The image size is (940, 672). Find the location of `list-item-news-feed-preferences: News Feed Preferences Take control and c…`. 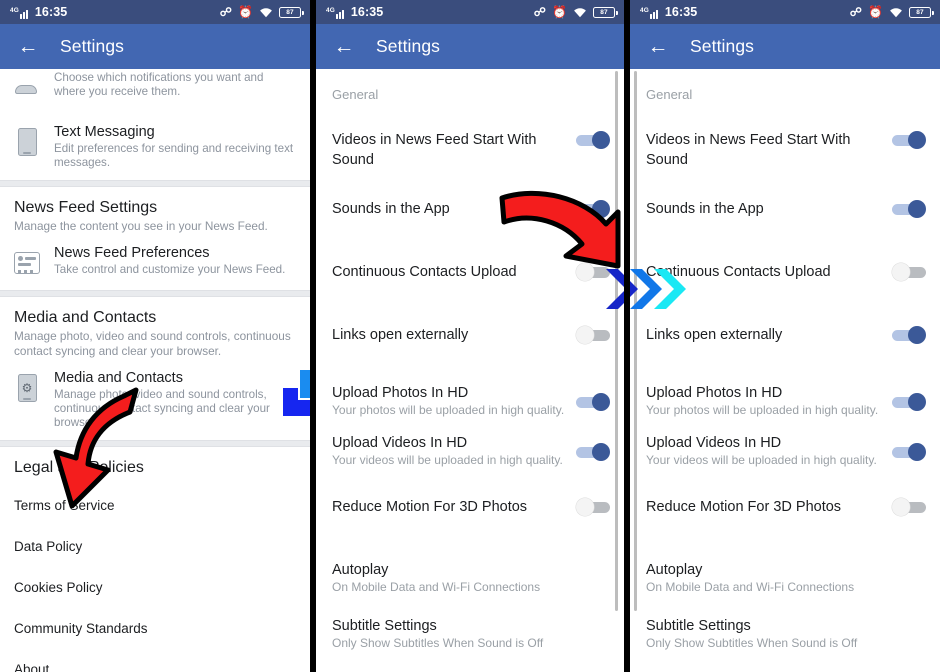

list-item-news-feed-preferences: News Feed Preferences Take control and c… is located at coordinates (155, 263).